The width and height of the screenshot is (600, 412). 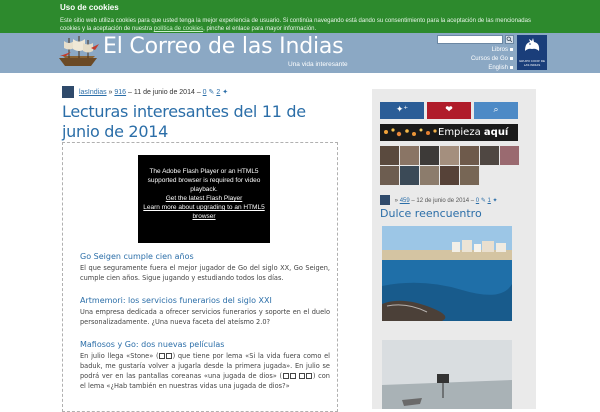 I want to click on search-icon, so click(x=509, y=39).